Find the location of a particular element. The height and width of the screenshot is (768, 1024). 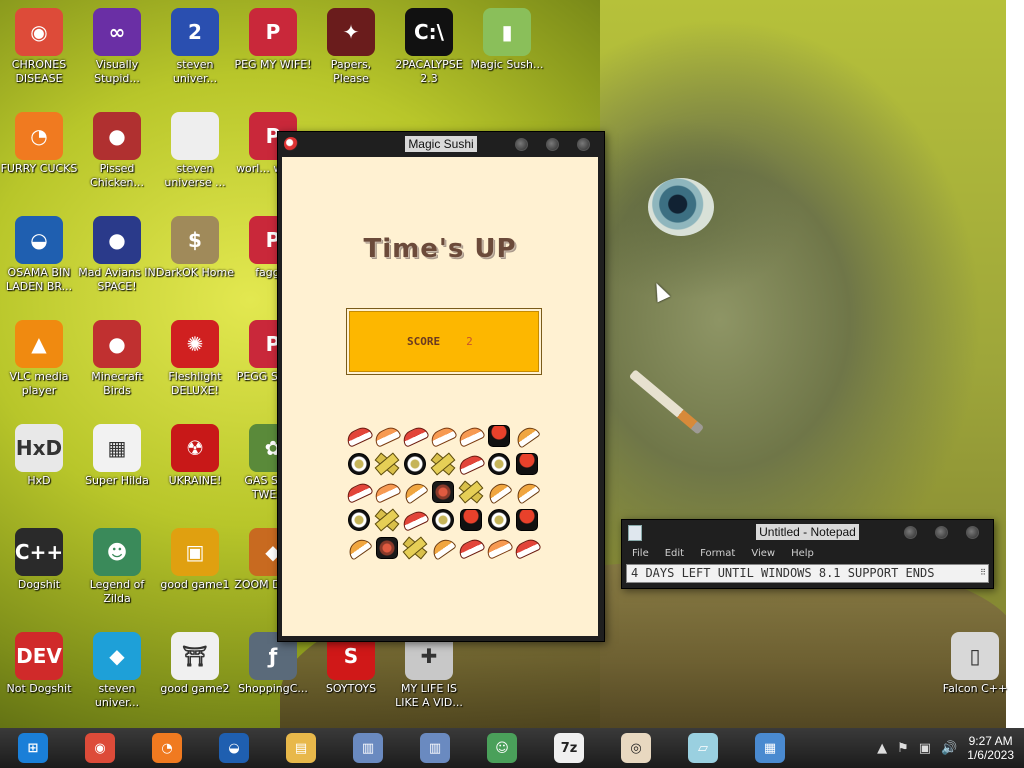

desktop-icon-label: Super Hilda is located at coordinates (117, 480).